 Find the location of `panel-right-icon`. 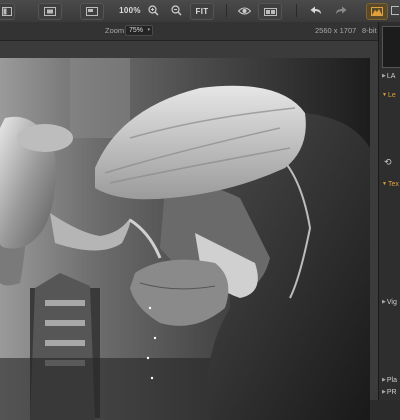

panel-right-icon is located at coordinates (395, 10).